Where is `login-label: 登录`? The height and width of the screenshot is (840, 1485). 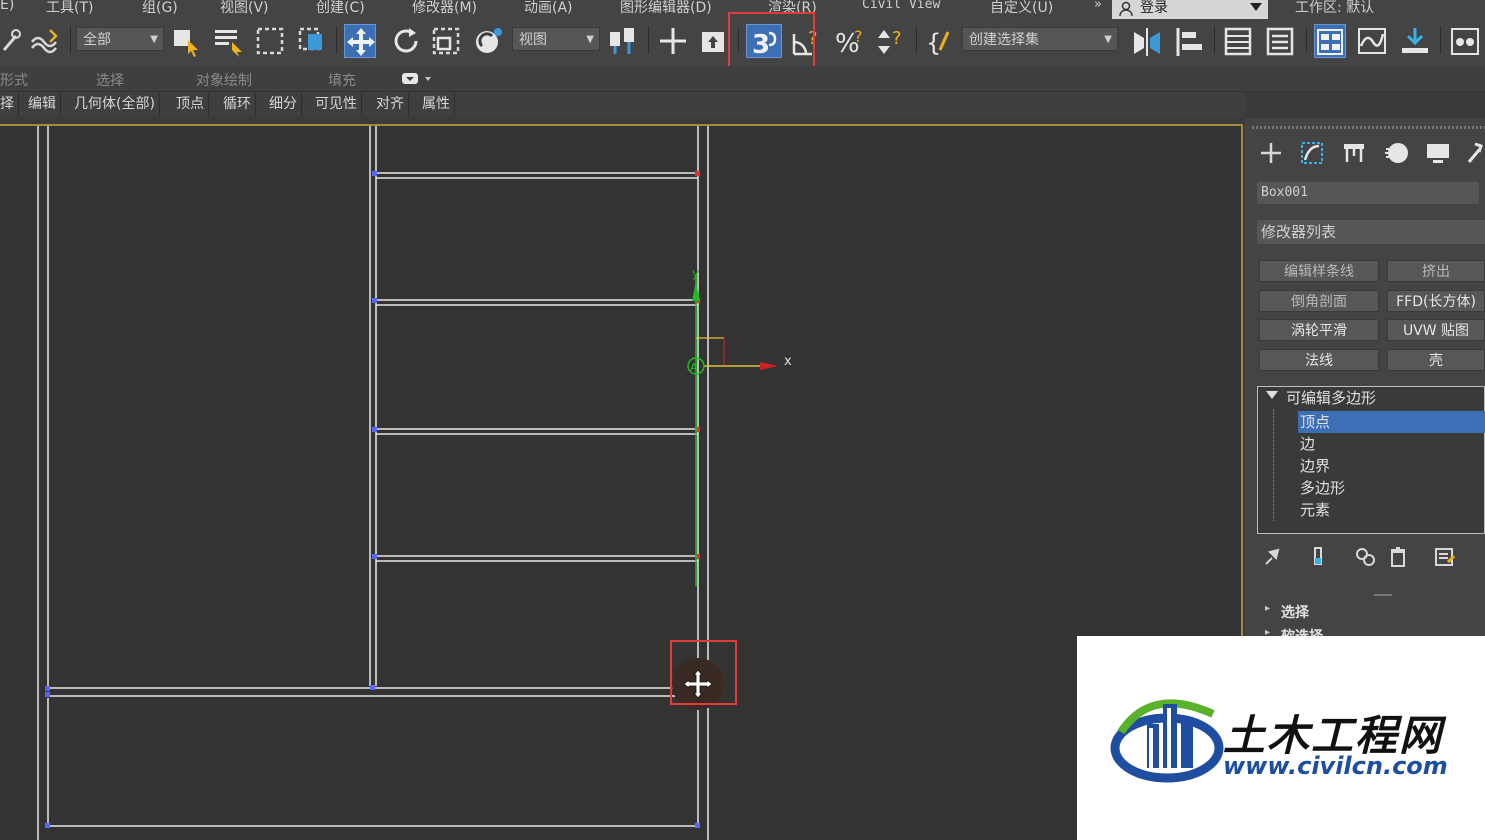
login-label: 登录 is located at coordinates (1154, 8).